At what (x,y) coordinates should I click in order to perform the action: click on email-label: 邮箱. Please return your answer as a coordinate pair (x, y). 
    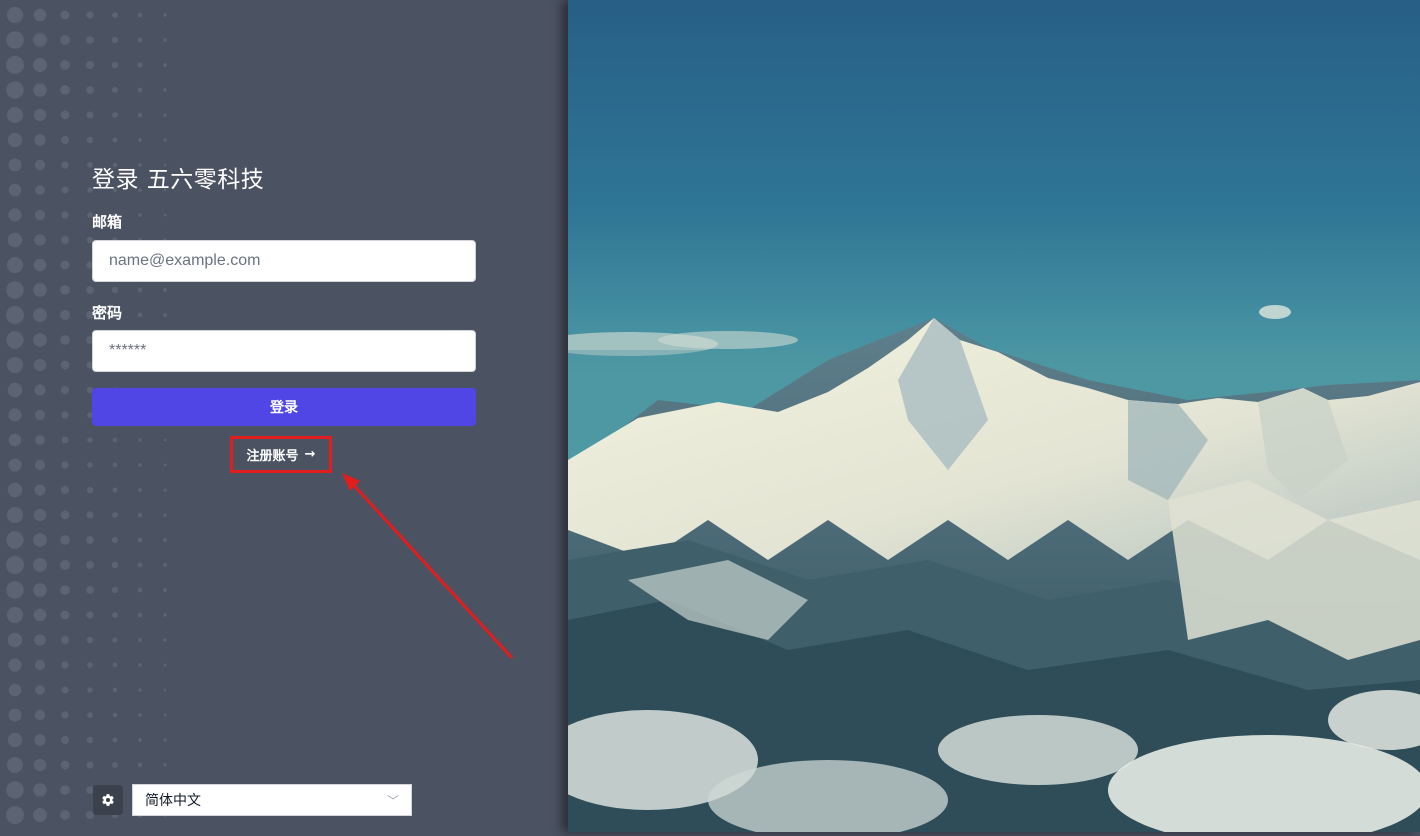
    Looking at the image, I should click on (107, 222).